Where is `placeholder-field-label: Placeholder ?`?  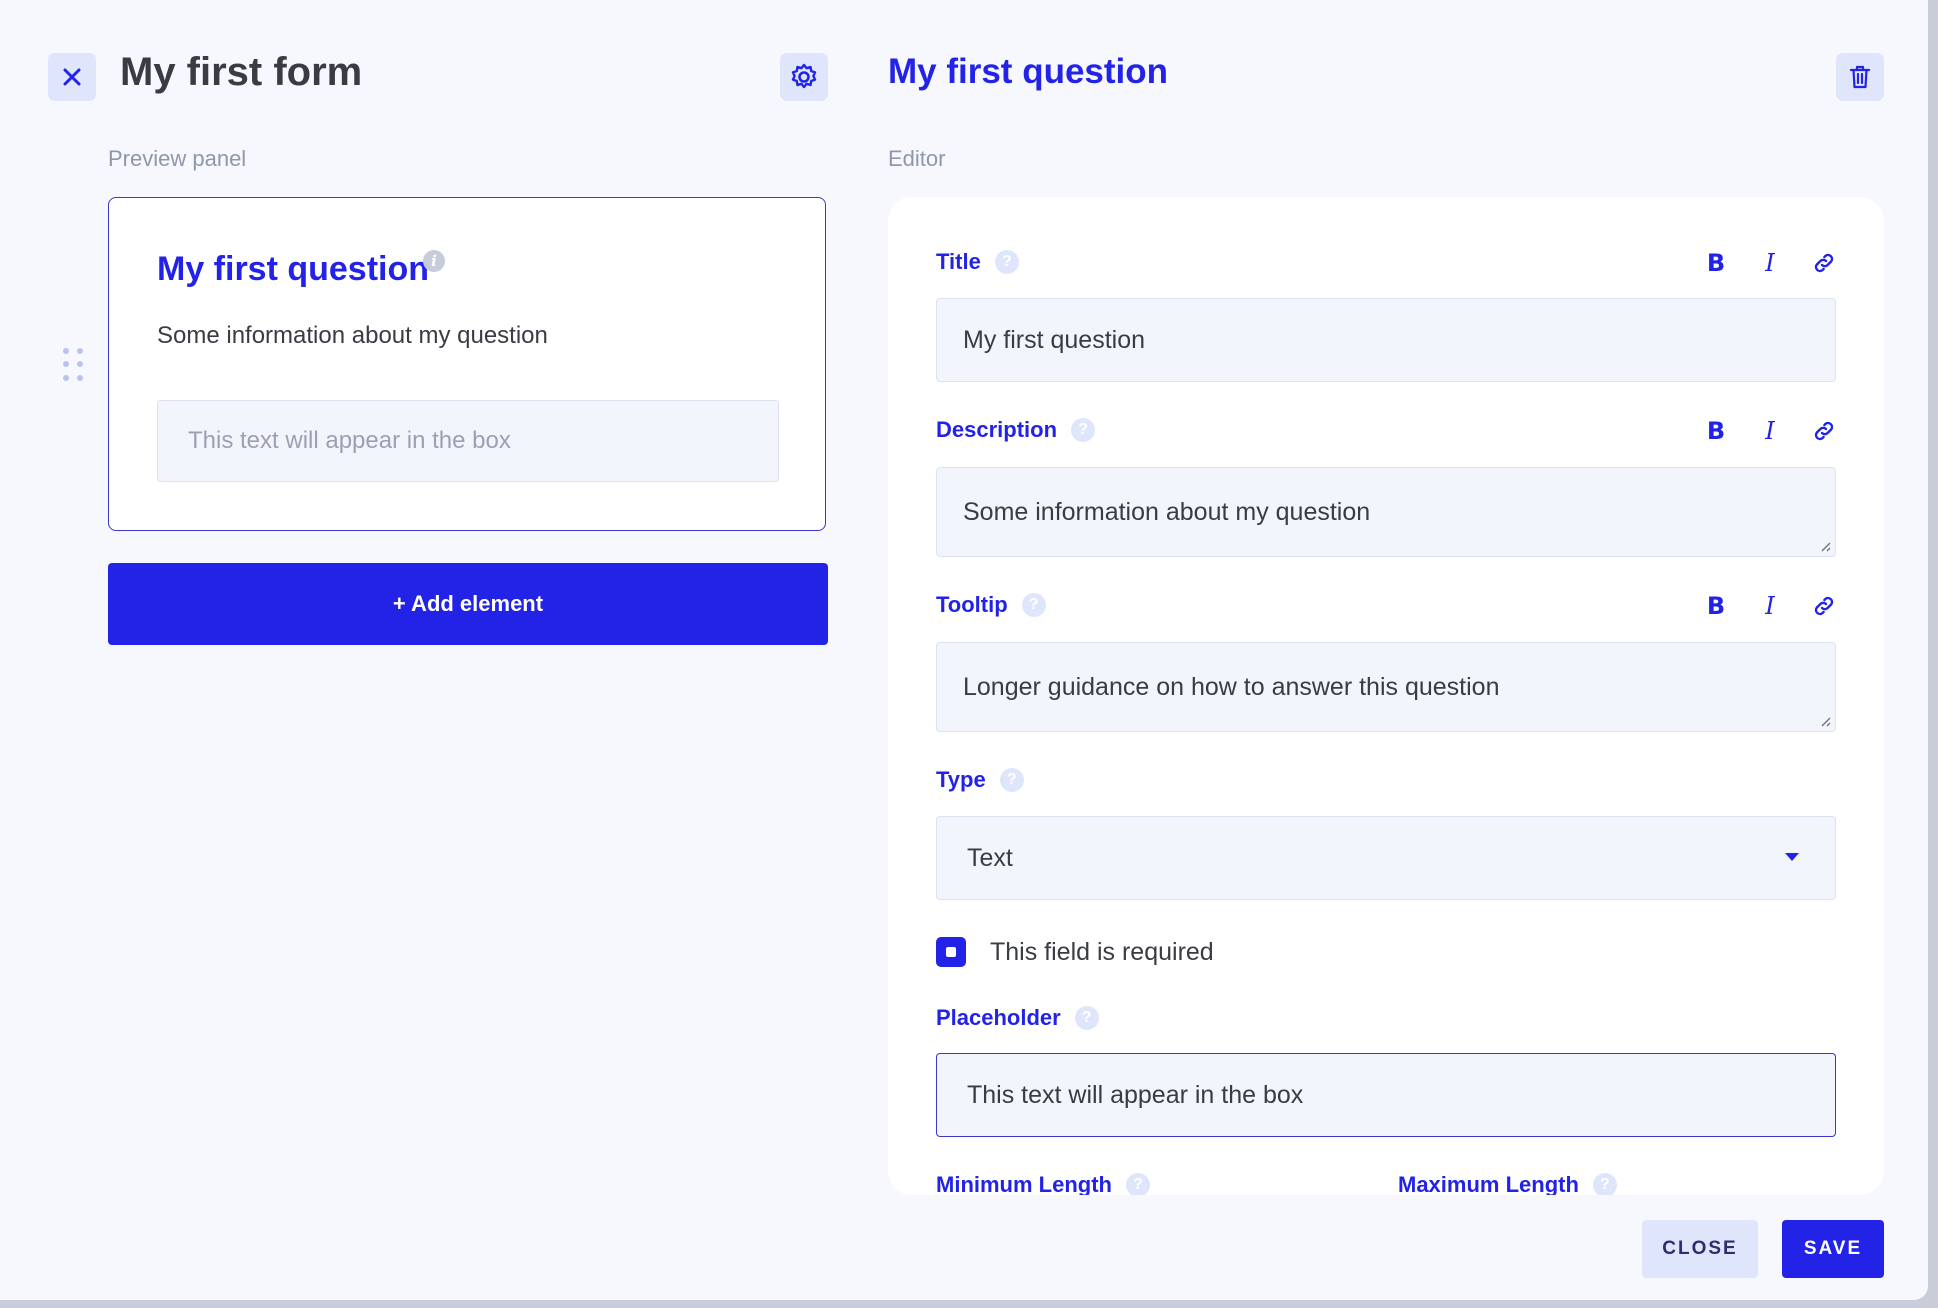 placeholder-field-label: Placeholder ? is located at coordinates (1017, 1018).